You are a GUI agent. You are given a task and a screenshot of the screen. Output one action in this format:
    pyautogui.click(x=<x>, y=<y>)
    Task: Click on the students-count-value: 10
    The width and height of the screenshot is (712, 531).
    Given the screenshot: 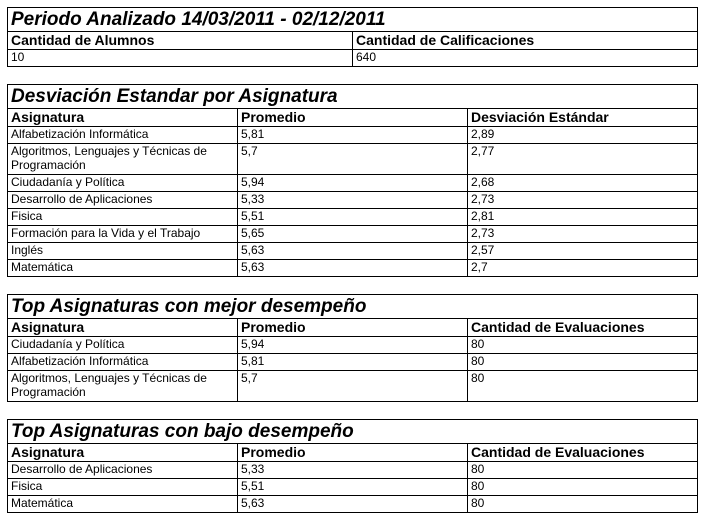 What is the action you would take?
    pyautogui.click(x=180, y=58)
    